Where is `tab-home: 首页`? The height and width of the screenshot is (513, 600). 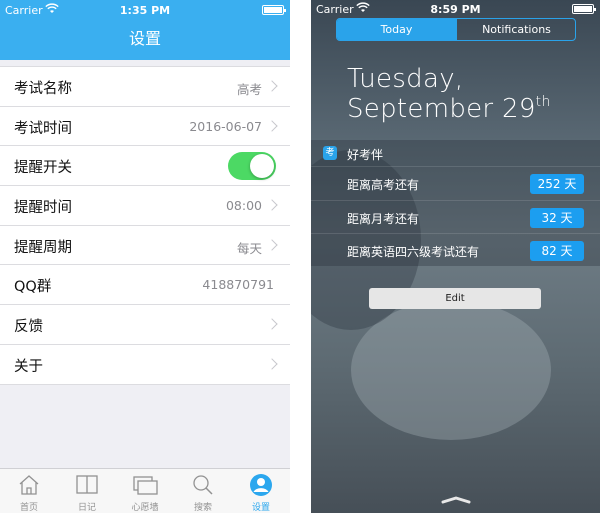
tab-home: 首页 is located at coordinates (29, 491).